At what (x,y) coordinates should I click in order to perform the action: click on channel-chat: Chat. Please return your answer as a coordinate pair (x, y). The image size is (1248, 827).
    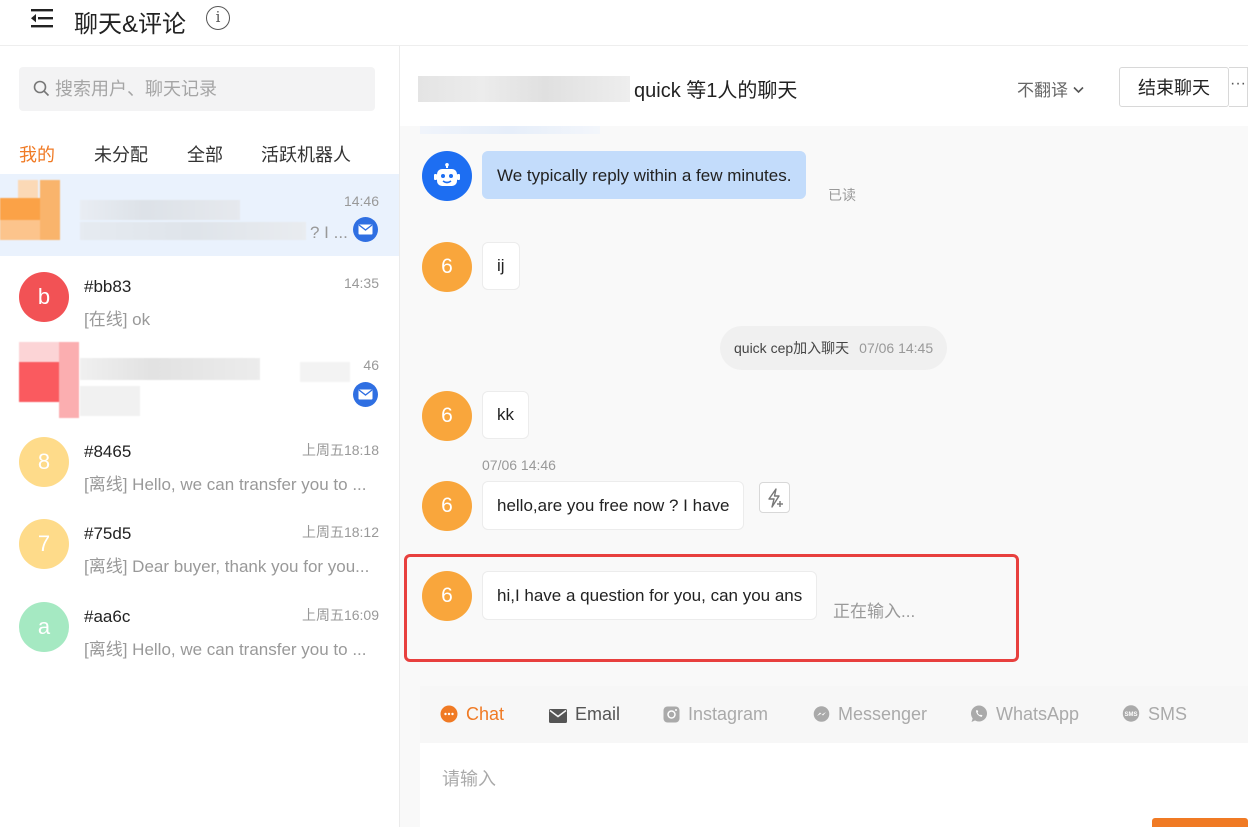
    Looking at the image, I should click on (472, 714).